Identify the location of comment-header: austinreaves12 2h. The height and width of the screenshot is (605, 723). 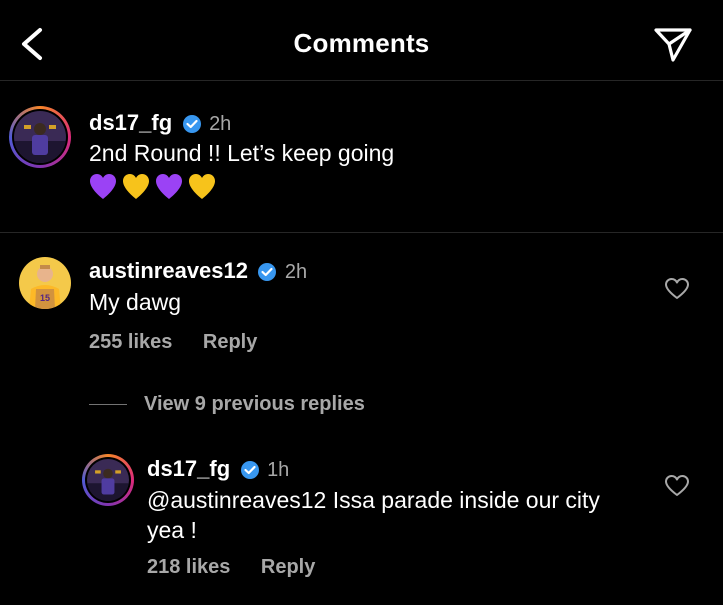
(198, 272).